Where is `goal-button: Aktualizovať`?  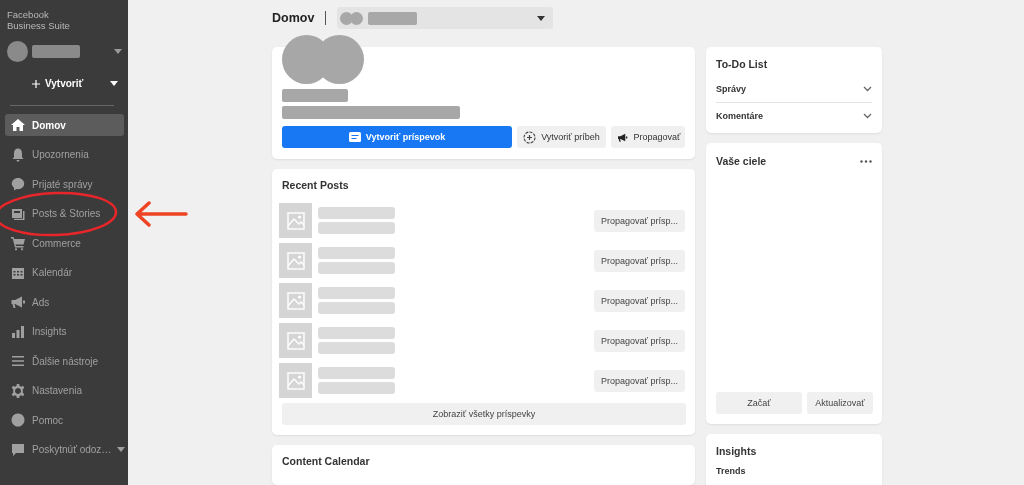
goal-button: Aktualizovať is located at coordinates (840, 403).